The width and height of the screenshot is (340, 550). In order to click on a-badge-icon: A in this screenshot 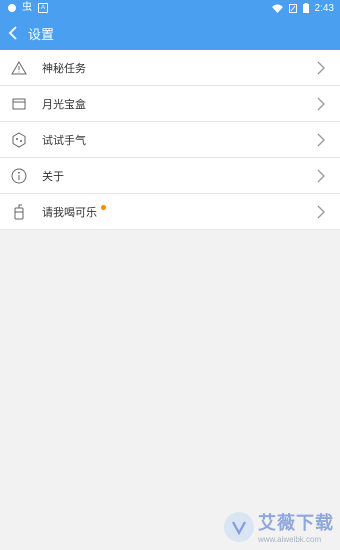, I will do `click(43, 8)`.